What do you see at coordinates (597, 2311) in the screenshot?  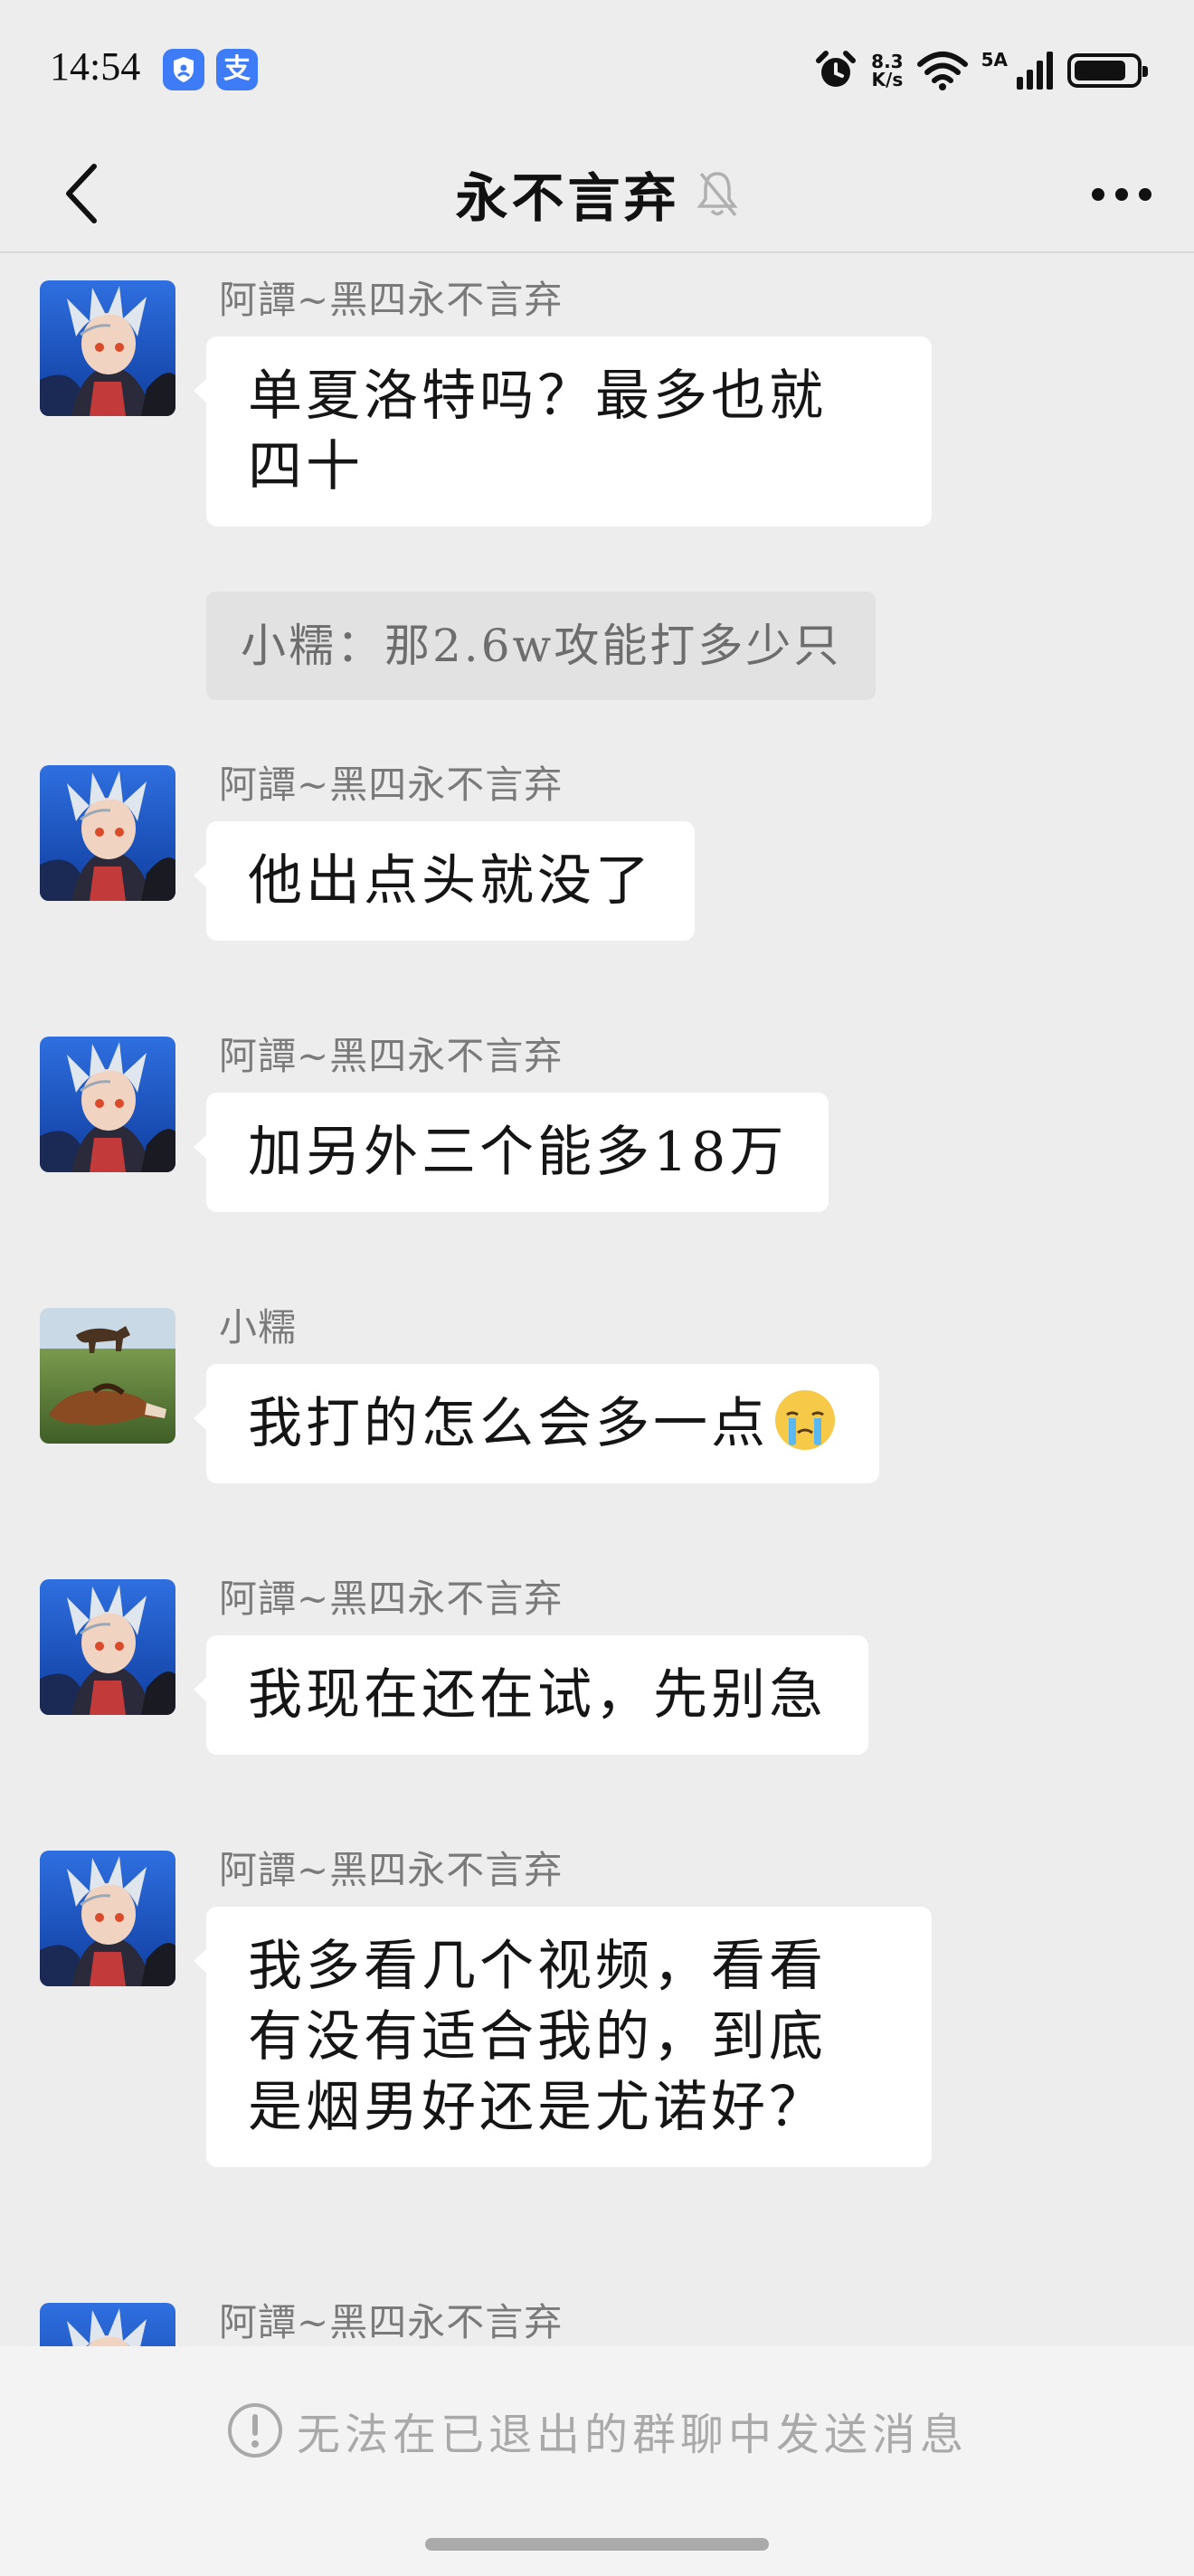 I see `message-item: 阿譚~黑四永不言弃` at bounding box center [597, 2311].